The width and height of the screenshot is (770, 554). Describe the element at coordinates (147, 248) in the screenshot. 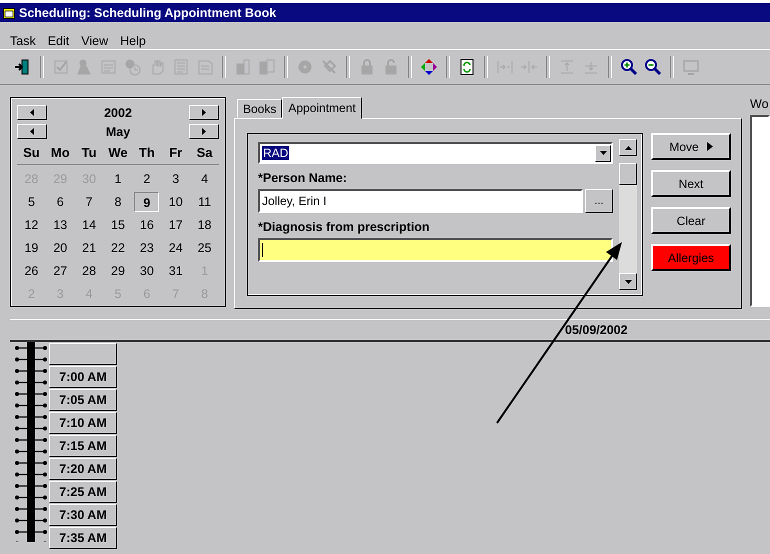

I see `calendar-day: 23` at that location.